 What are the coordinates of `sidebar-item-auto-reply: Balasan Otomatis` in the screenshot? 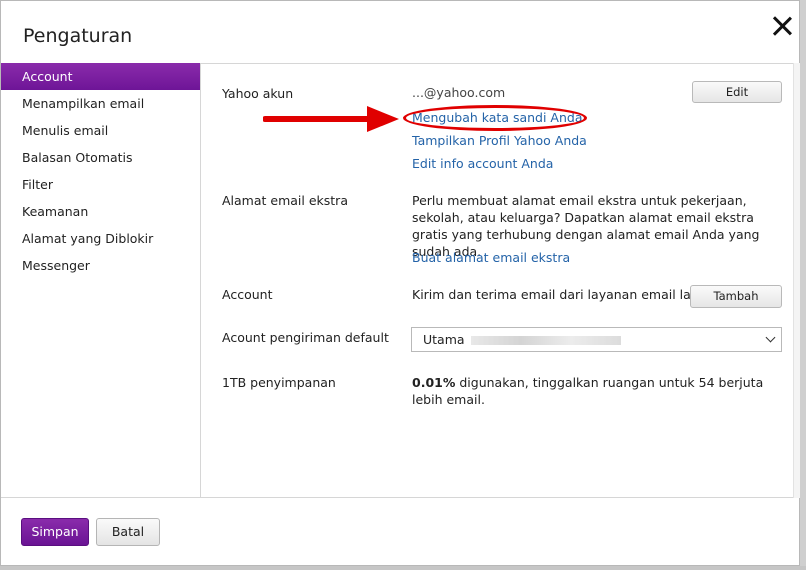 It's located at (100, 157).